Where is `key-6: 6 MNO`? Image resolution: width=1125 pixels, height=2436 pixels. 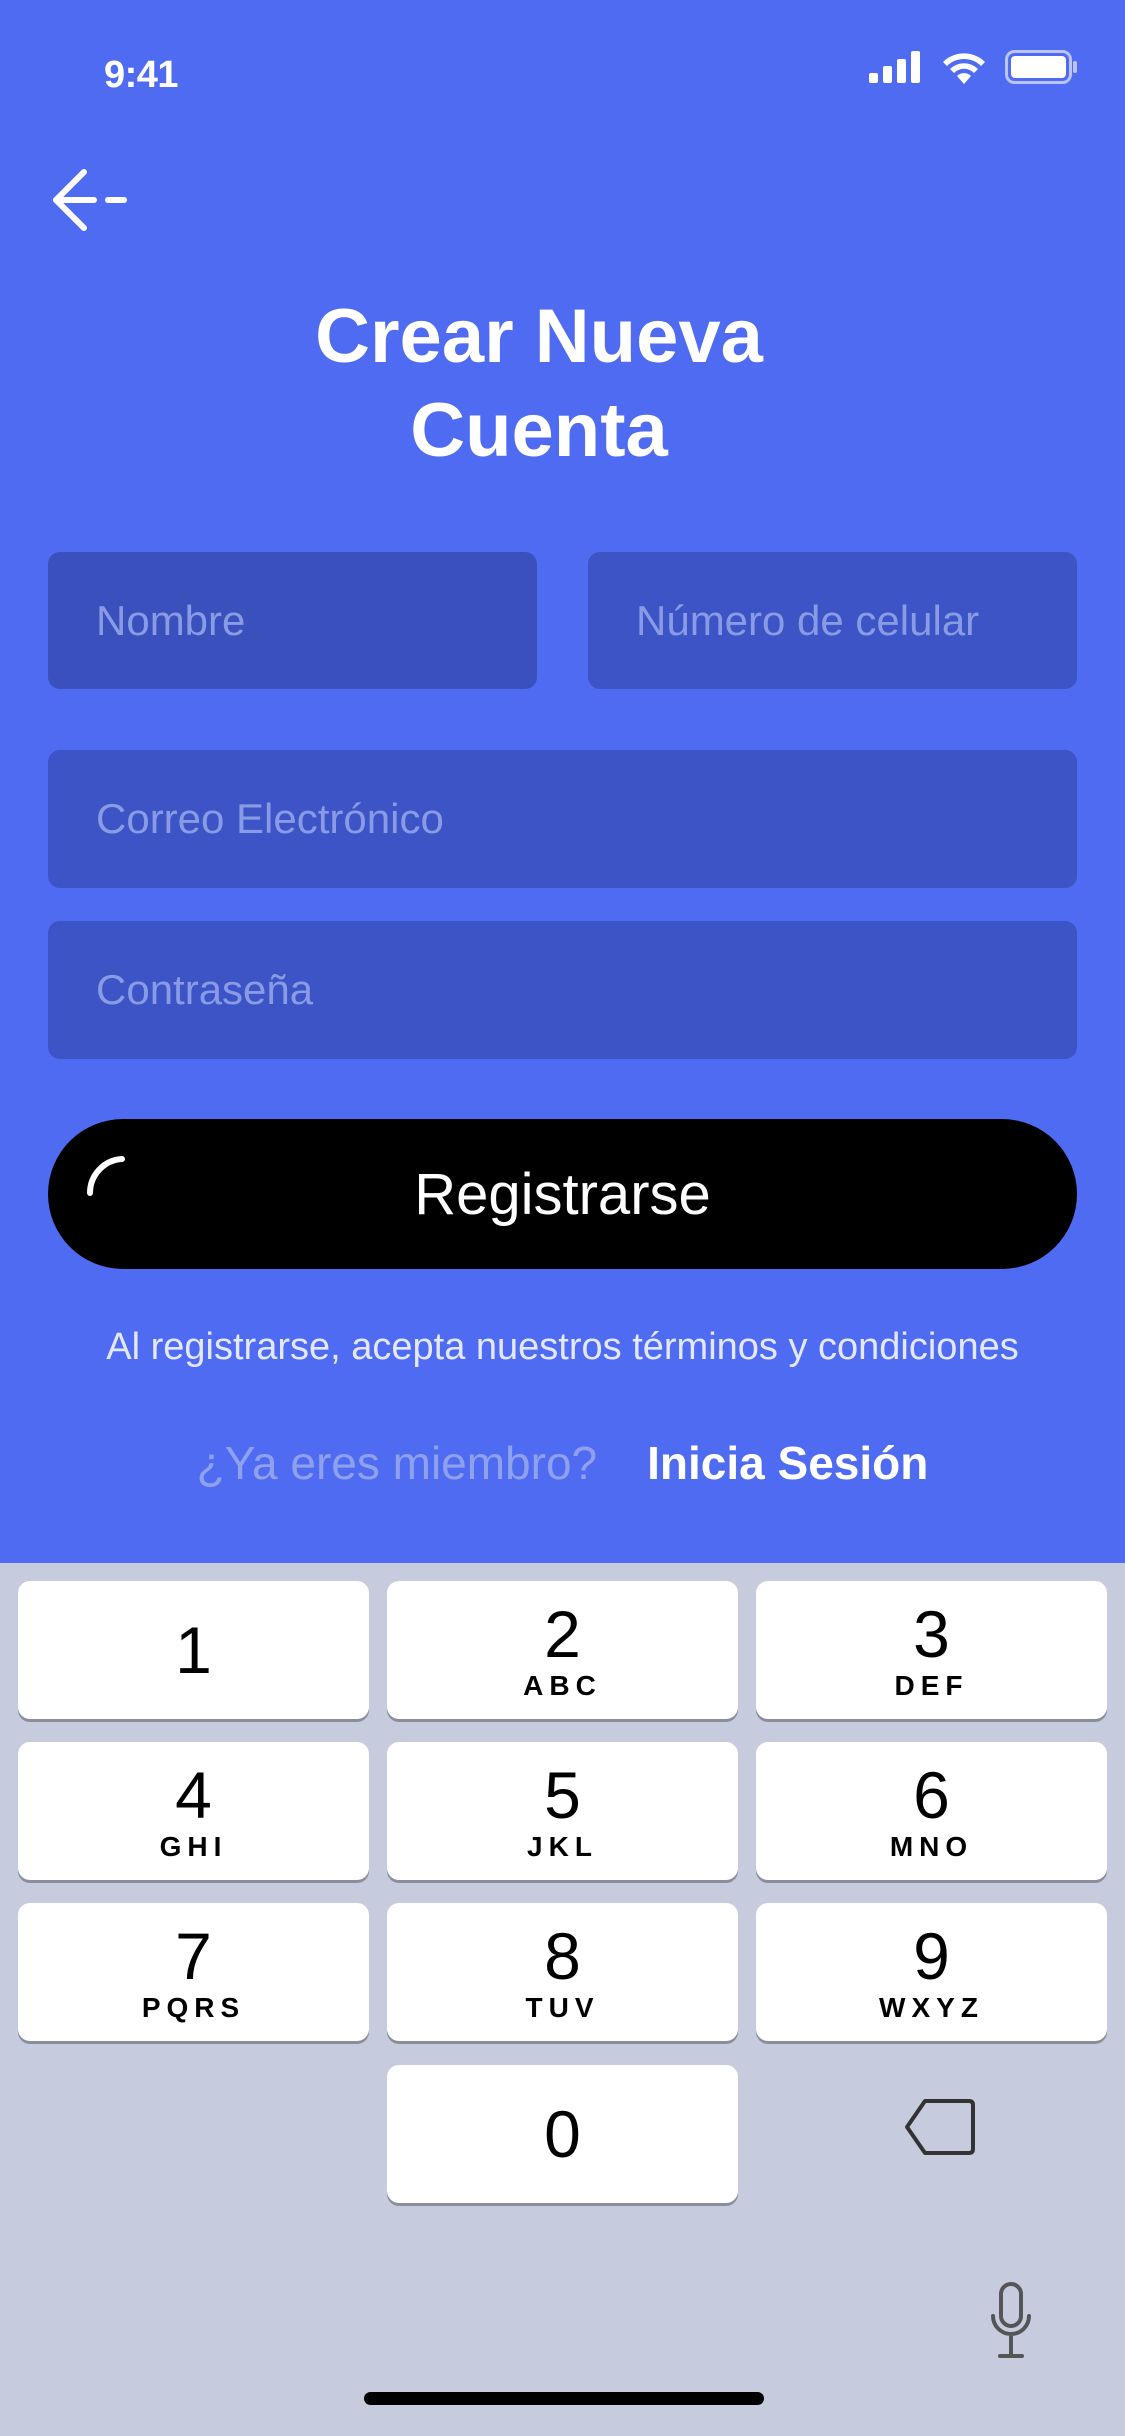
key-6: 6 MNO is located at coordinates (931, 1811).